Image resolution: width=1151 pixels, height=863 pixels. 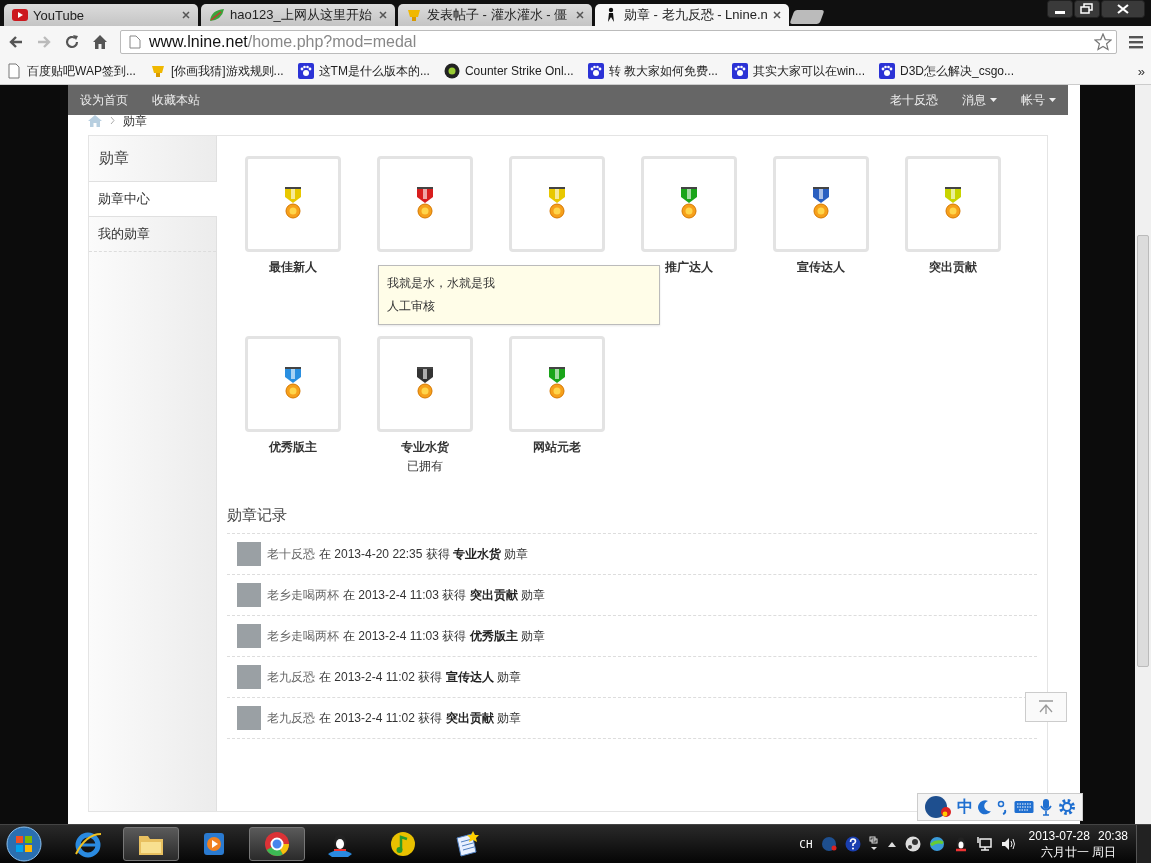 What do you see at coordinates (1038, 100) in the screenshot?
I see `nav-link: 帐号` at bounding box center [1038, 100].